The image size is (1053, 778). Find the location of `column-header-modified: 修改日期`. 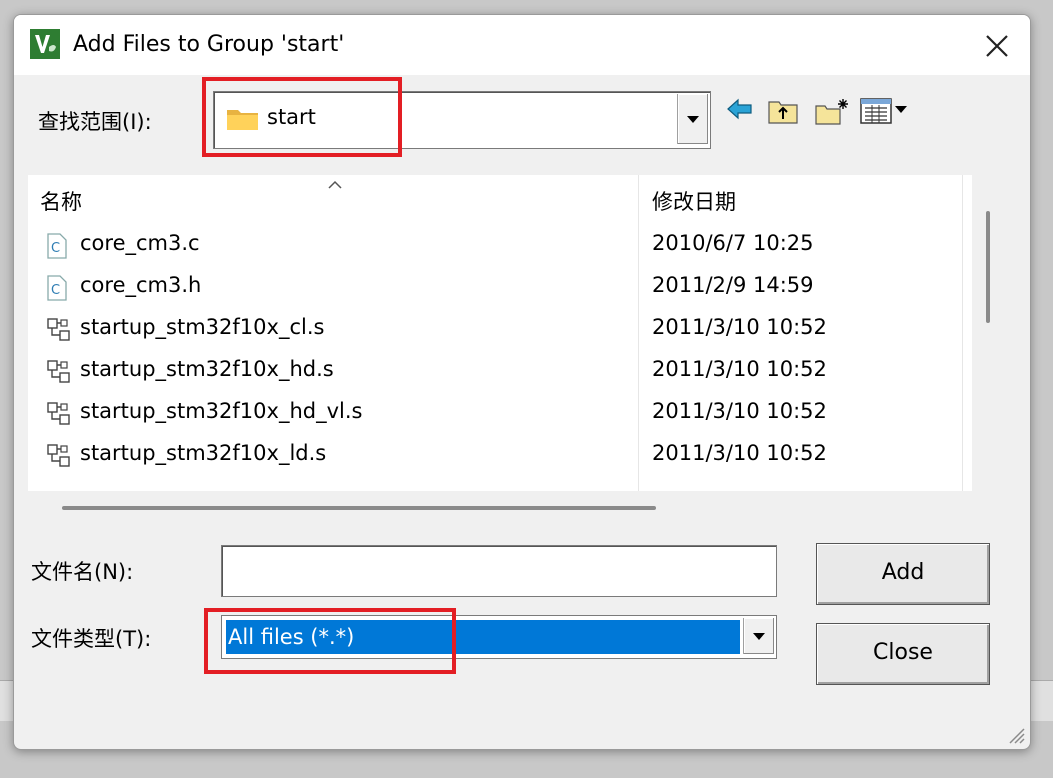

column-header-modified: 修改日期 is located at coordinates (694, 201).